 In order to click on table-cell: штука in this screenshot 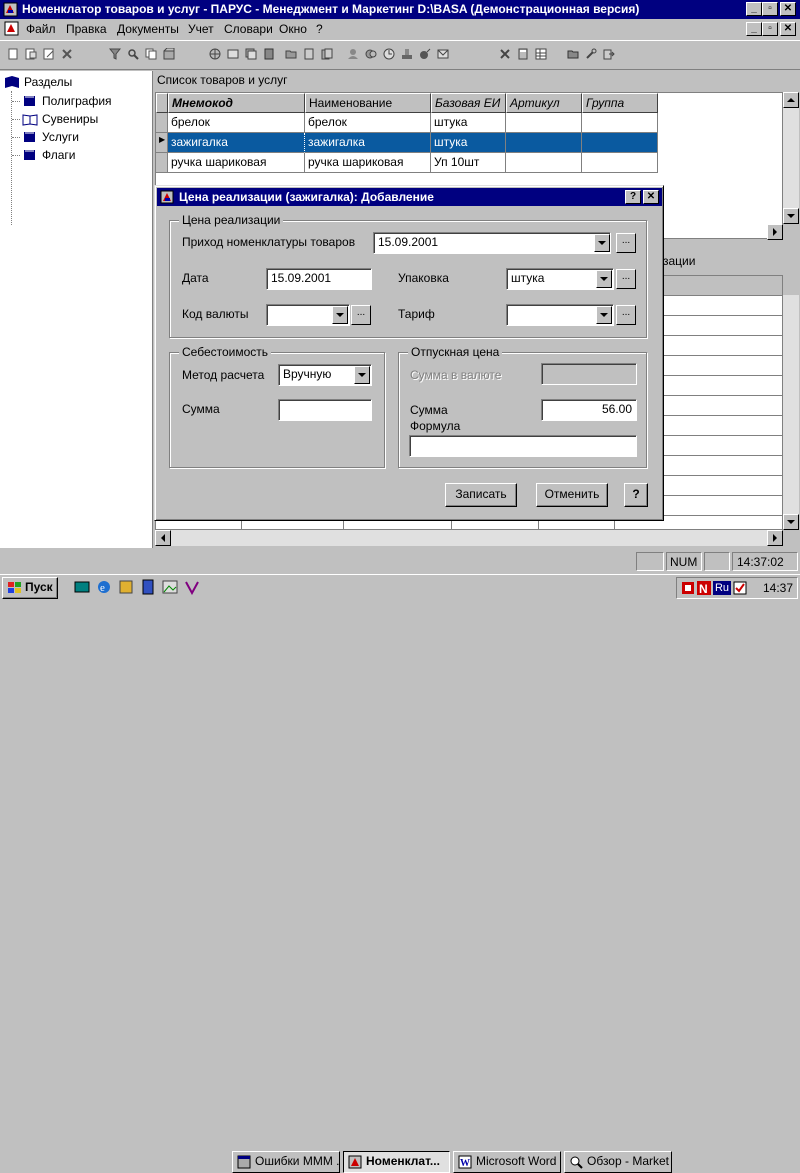, I will do `click(468, 123)`.